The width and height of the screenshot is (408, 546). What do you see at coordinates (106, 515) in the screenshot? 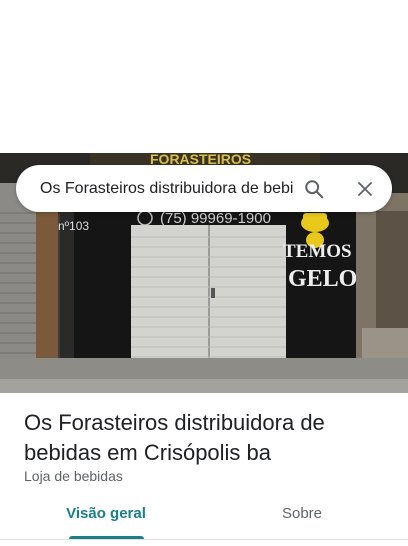
I see `tab-overview: Visão geral` at bounding box center [106, 515].